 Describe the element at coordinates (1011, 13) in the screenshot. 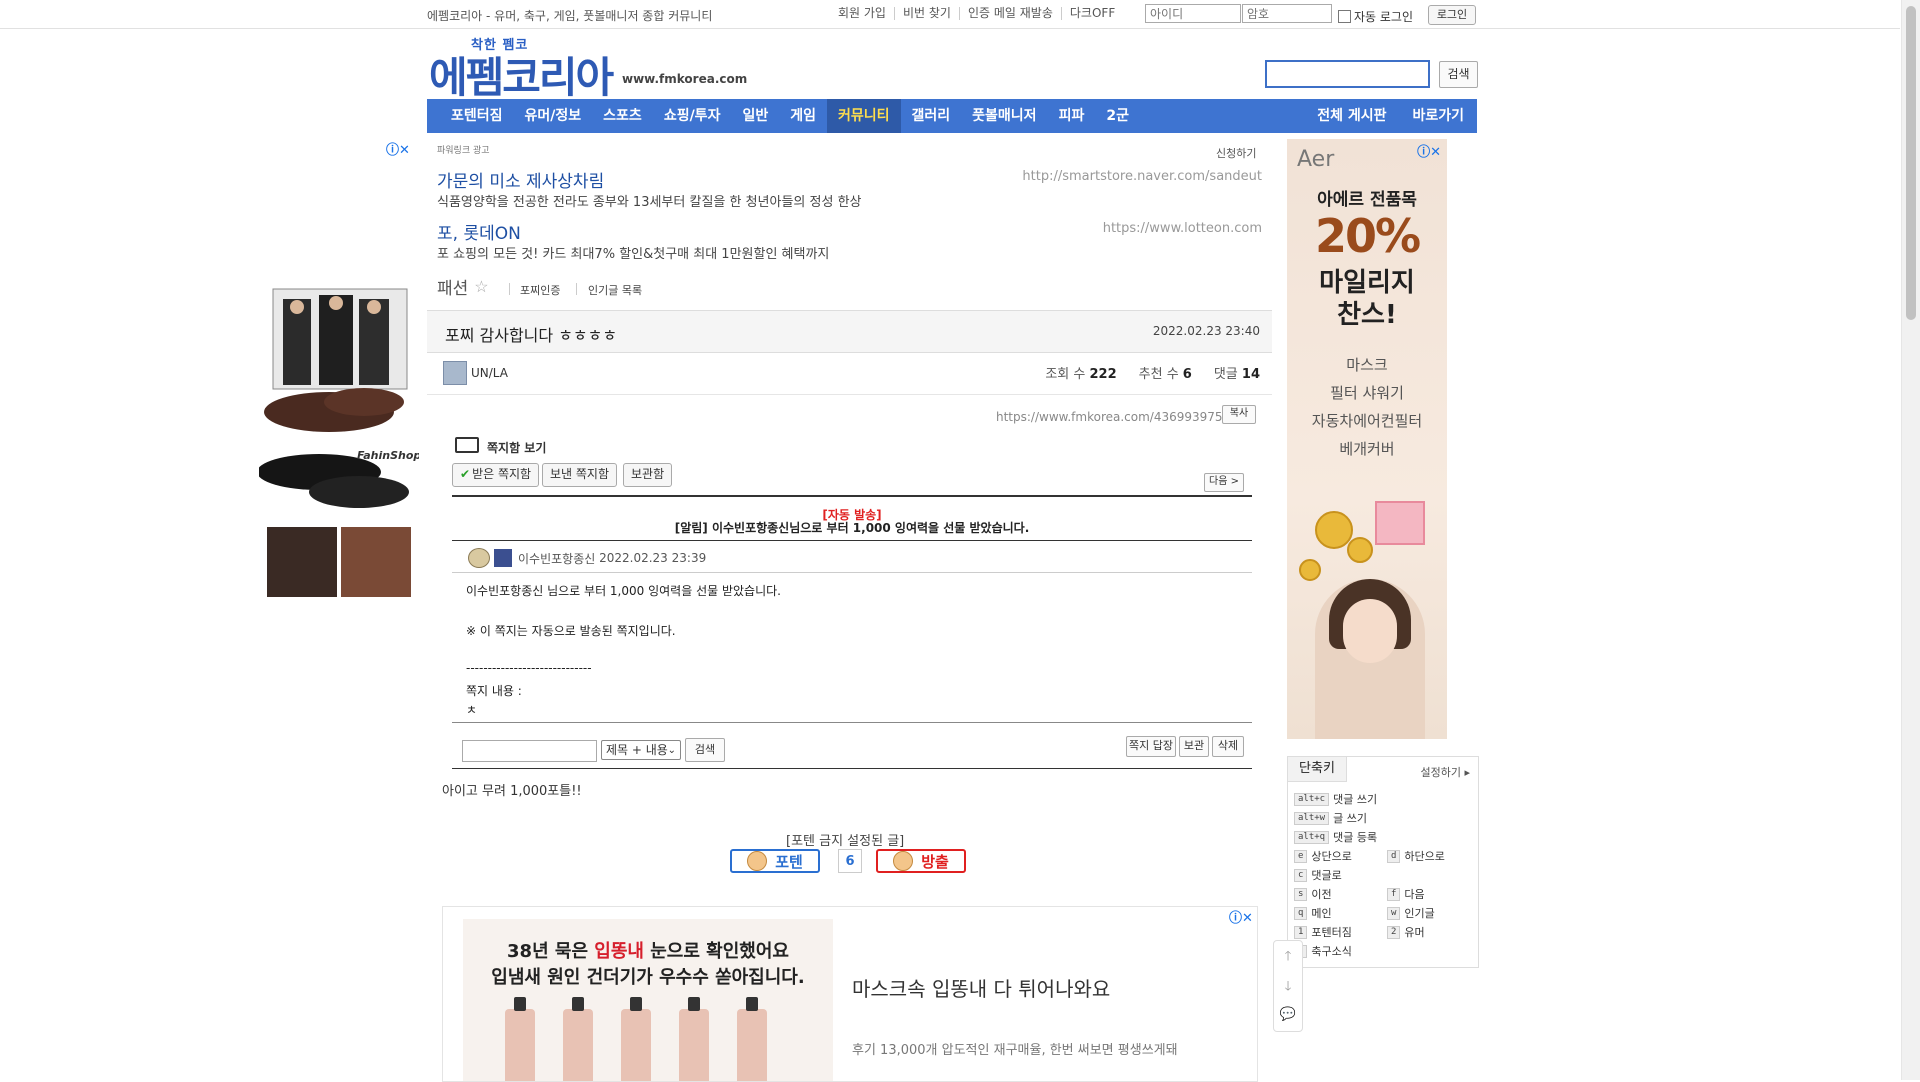

I see `resend-auth-mail-link: 인증 메일 재발송` at that location.